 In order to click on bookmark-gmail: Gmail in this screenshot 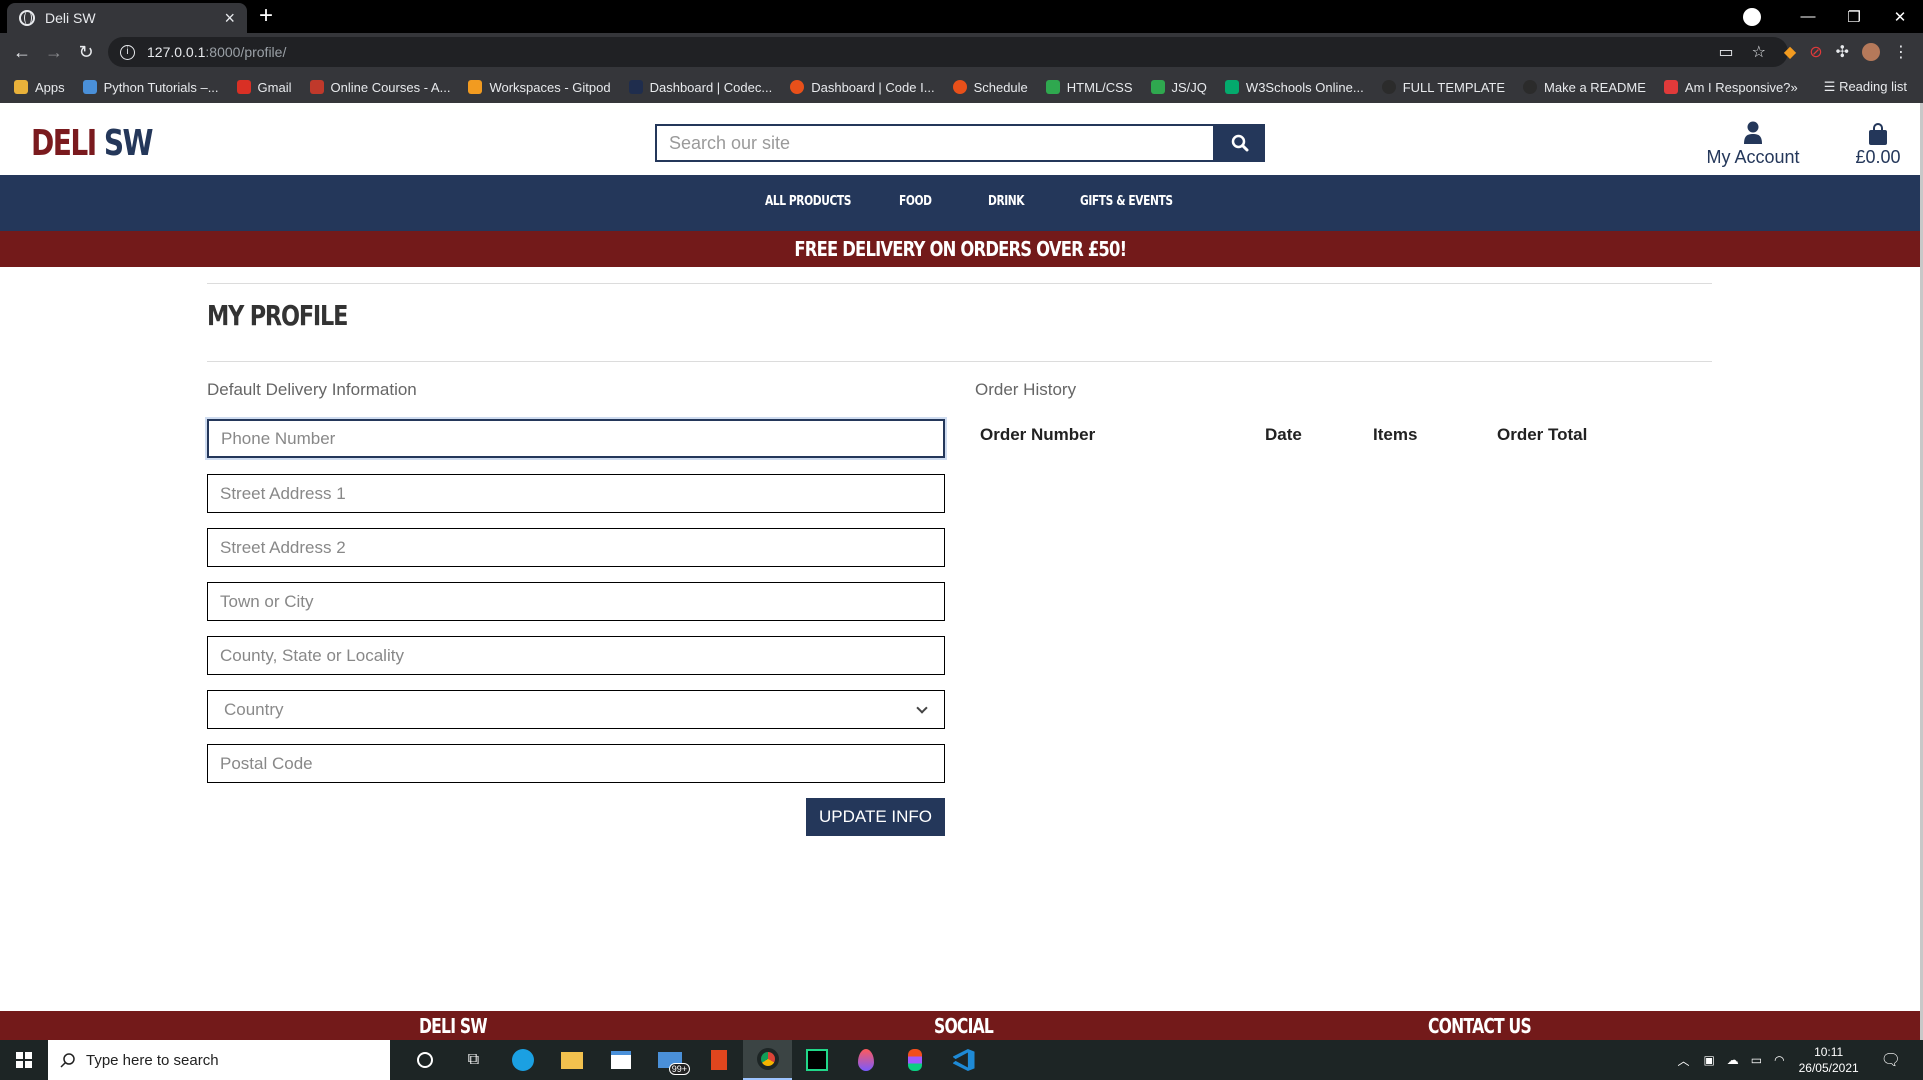, I will do `click(264, 87)`.